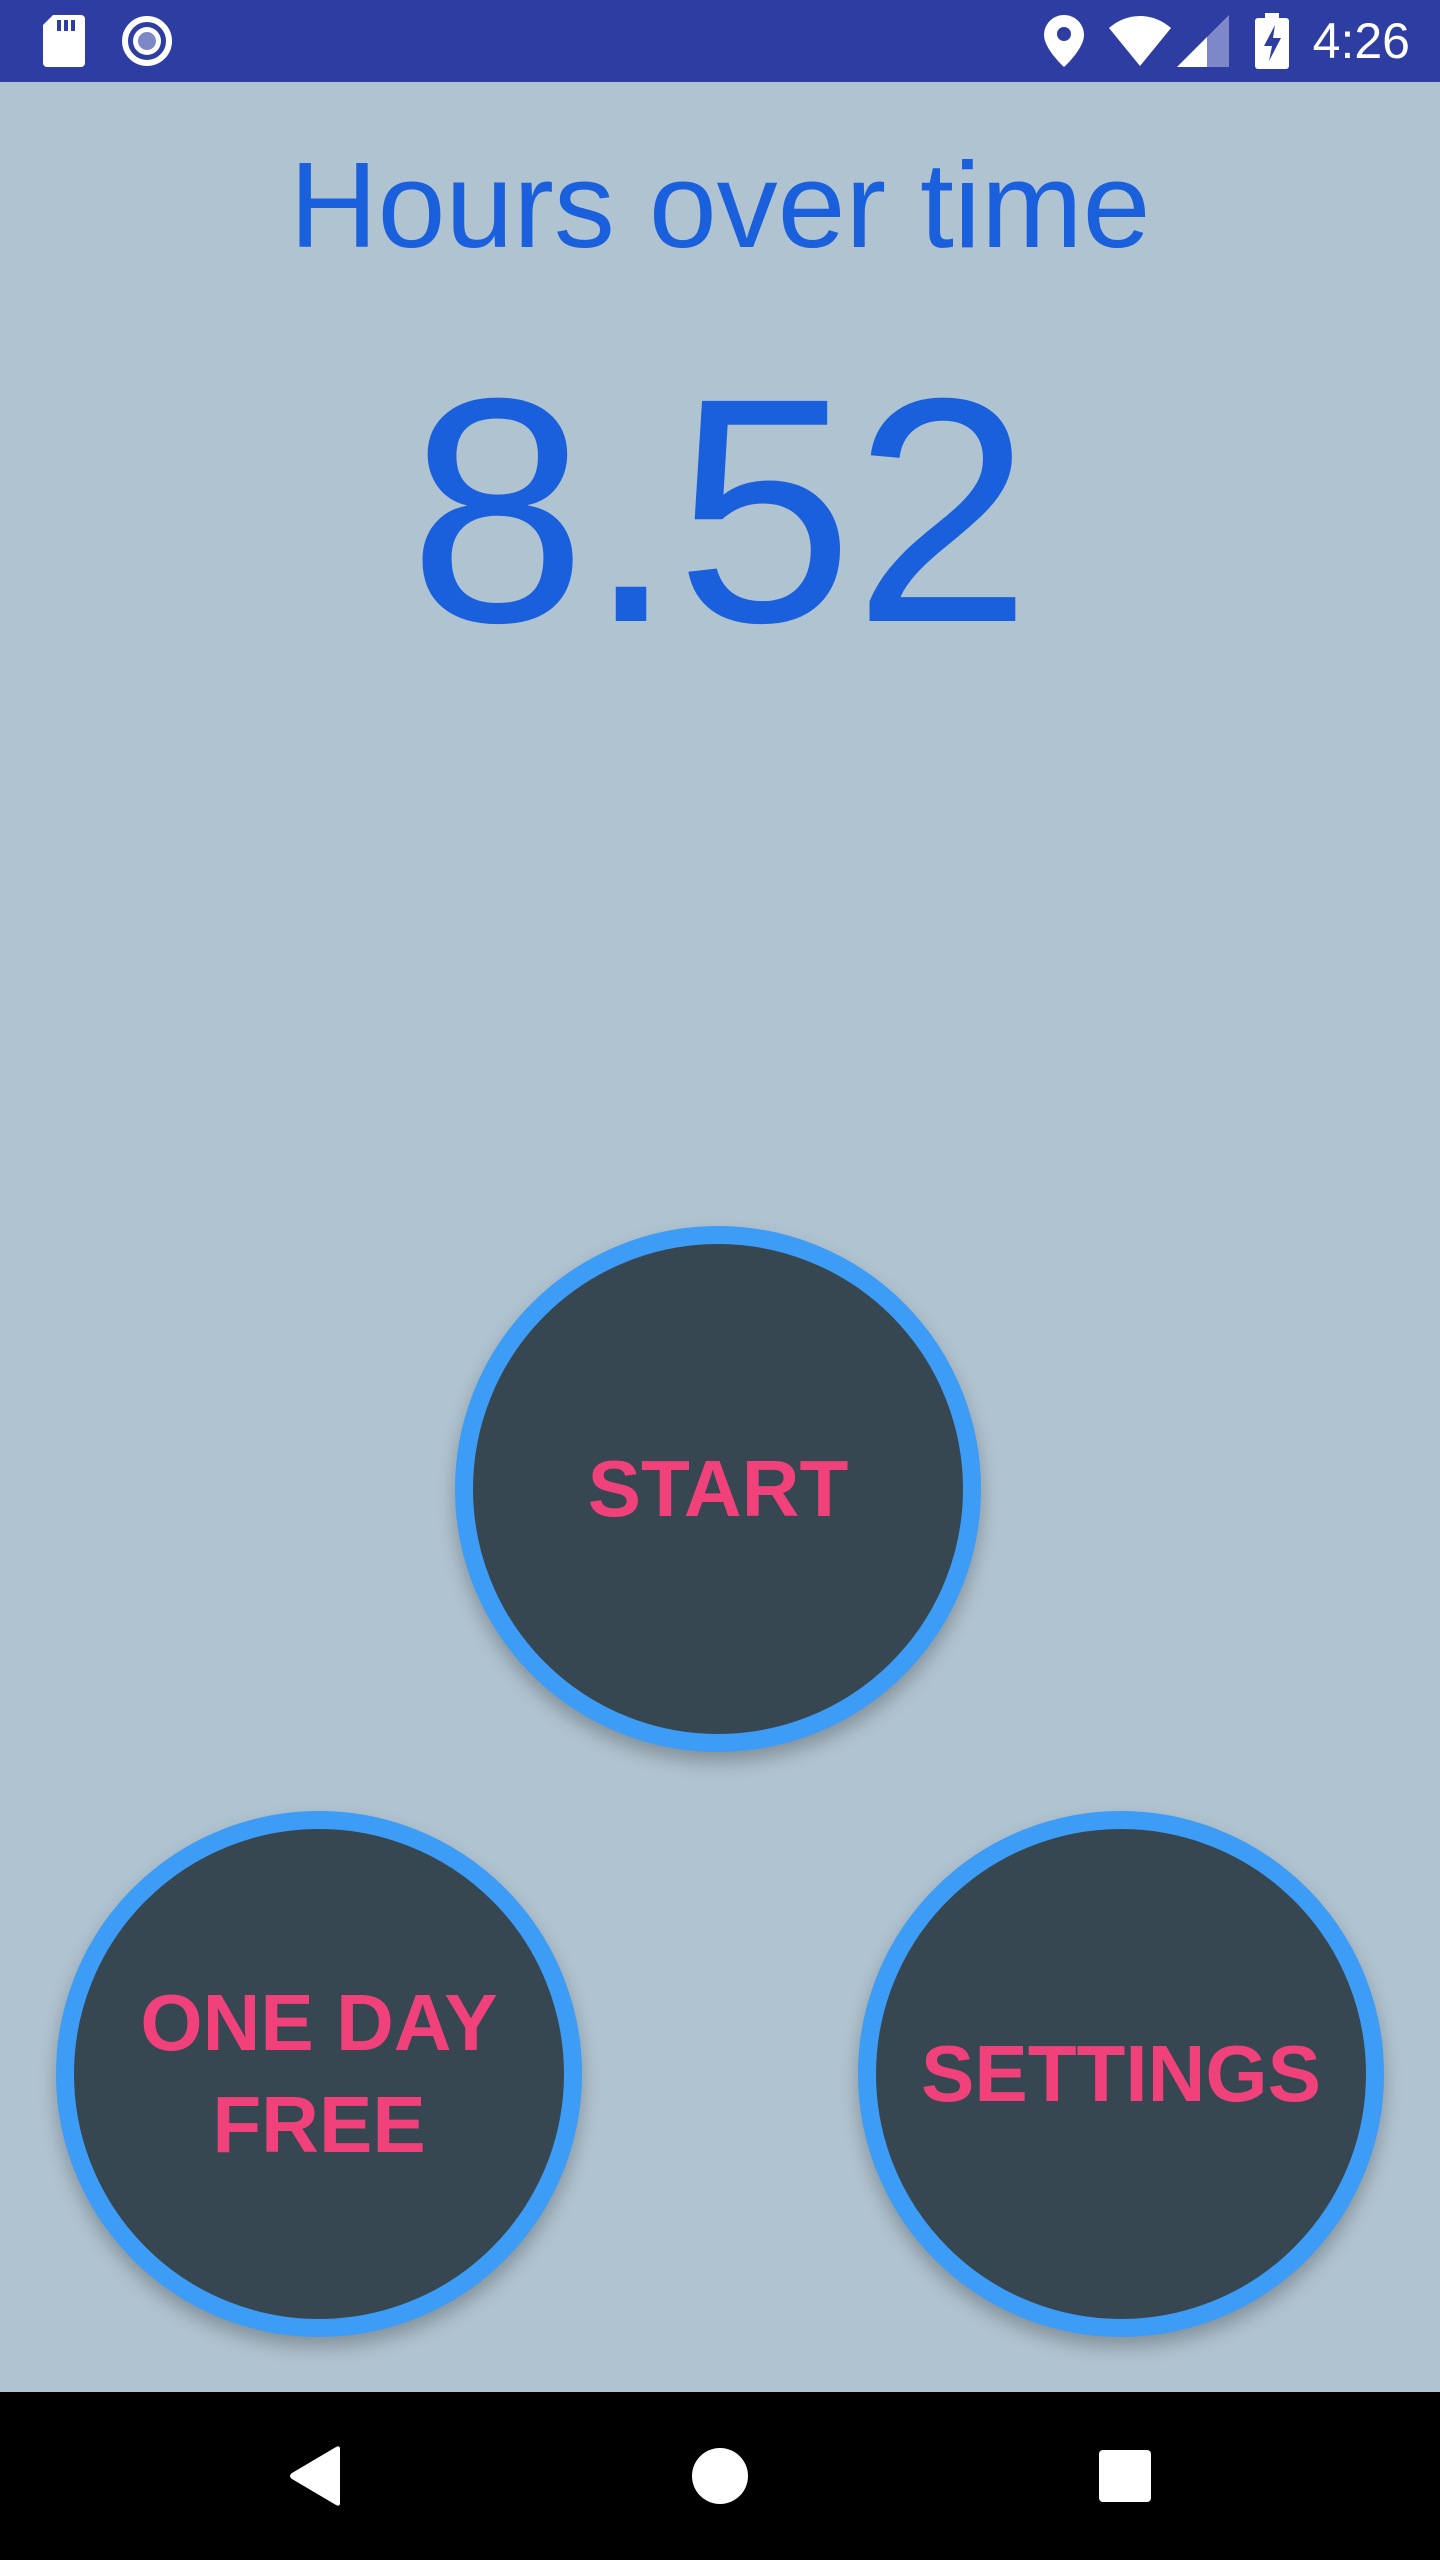 Image resolution: width=1440 pixels, height=2560 pixels. What do you see at coordinates (1361, 41) in the screenshot?
I see `status-time: 4:26` at bounding box center [1361, 41].